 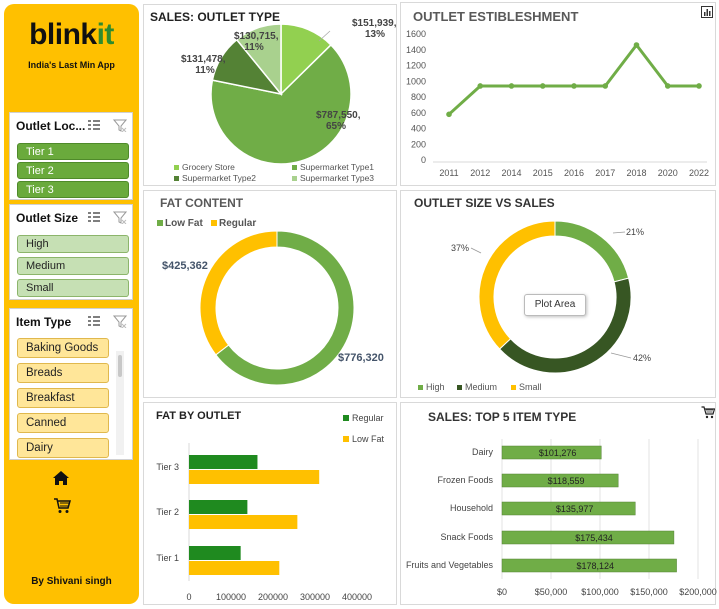 I want to click on data-label: $178,124, so click(x=596, y=566).